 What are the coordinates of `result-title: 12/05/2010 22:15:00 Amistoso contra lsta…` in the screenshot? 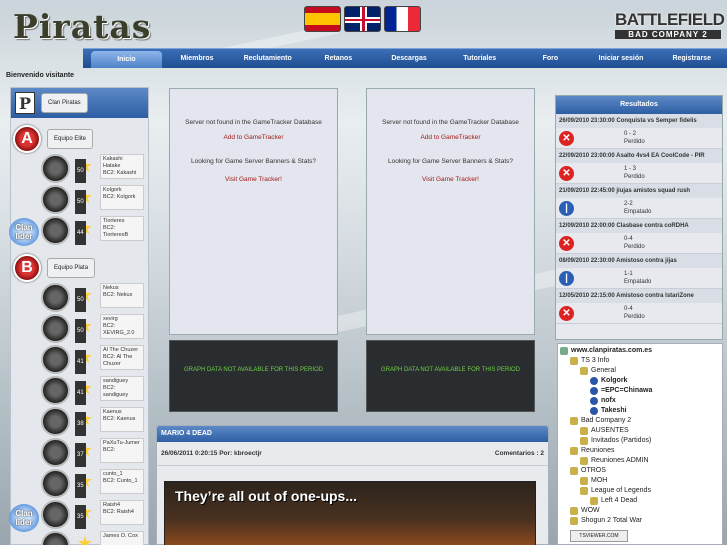 It's located at (639, 296).